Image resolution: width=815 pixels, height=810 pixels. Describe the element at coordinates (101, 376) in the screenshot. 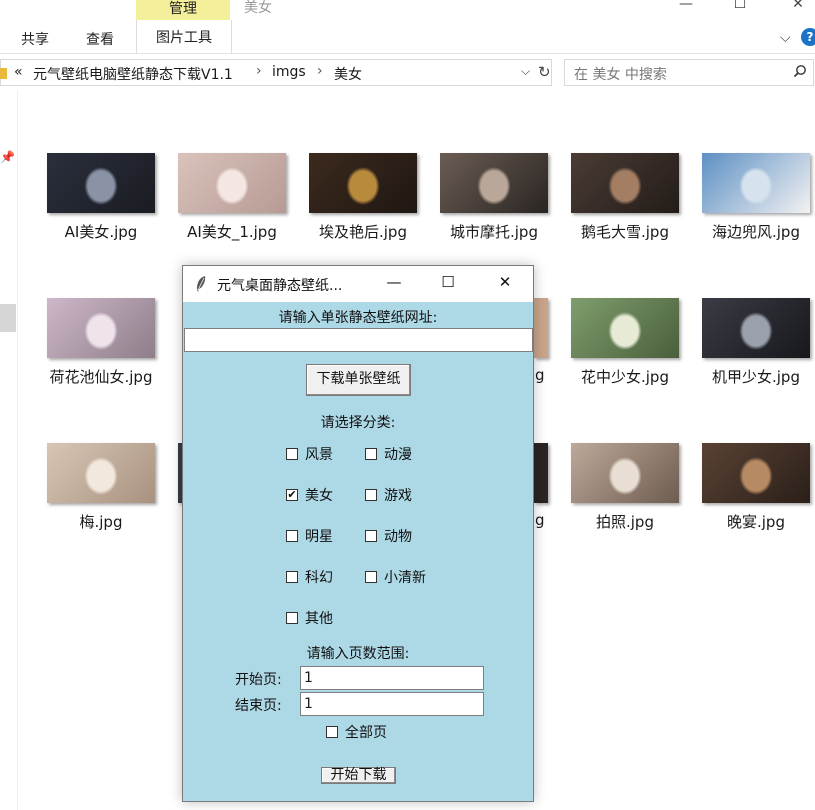

I see `file-name-label: 荷花池仙女.jpg` at that location.